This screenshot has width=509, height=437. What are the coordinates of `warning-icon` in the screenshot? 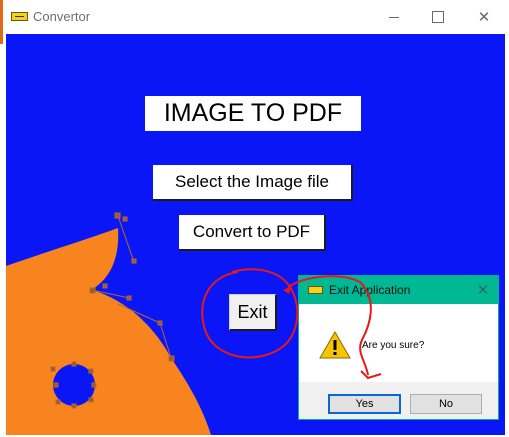 It's located at (335, 345).